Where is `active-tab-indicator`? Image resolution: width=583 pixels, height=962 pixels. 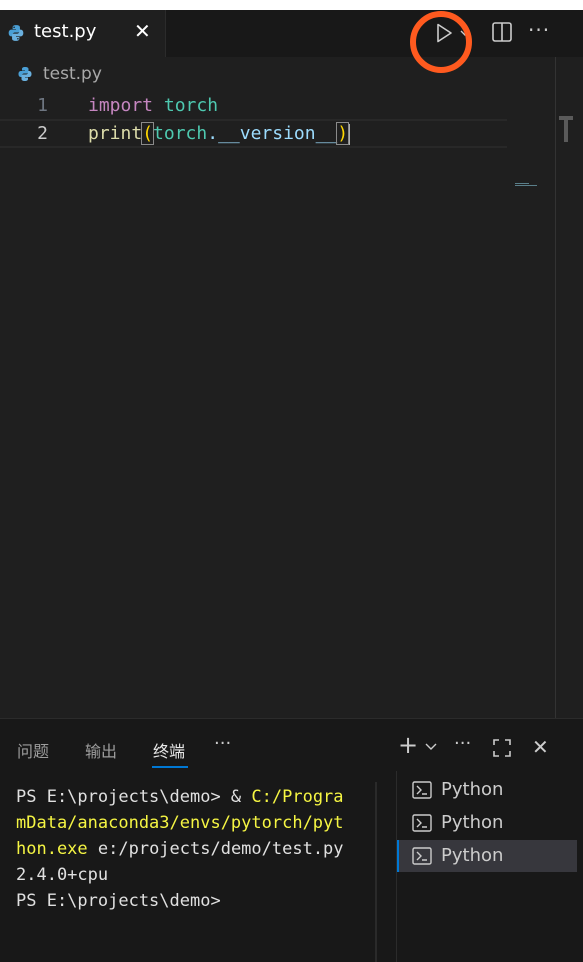 active-tab-indicator is located at coordinates (170, 767).